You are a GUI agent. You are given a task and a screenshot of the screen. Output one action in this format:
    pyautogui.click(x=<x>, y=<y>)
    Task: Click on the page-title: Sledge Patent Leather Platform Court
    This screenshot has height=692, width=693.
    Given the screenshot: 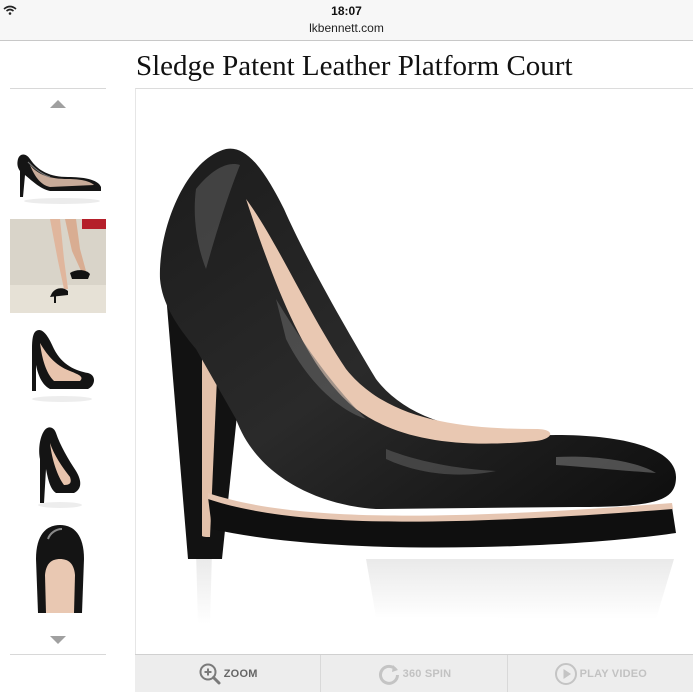 What is the action you would take?
    pyautogui.click(x=354, y=66)
    